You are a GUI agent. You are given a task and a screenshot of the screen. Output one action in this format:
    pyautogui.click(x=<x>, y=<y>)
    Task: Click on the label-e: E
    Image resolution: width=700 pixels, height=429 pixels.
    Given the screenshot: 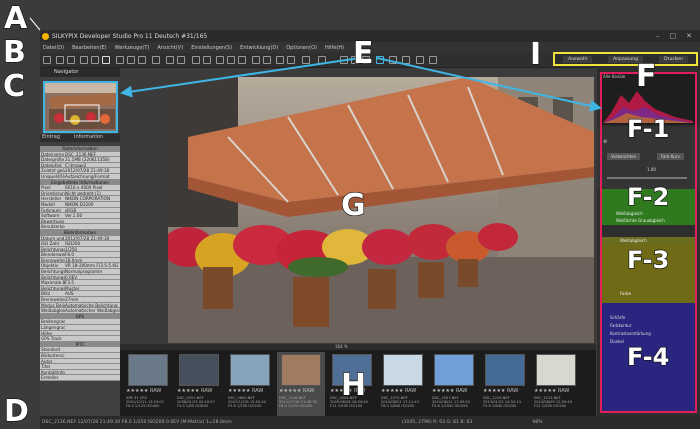 What is the action you would take?
    pyautogui.click(x=363, y=53)
    